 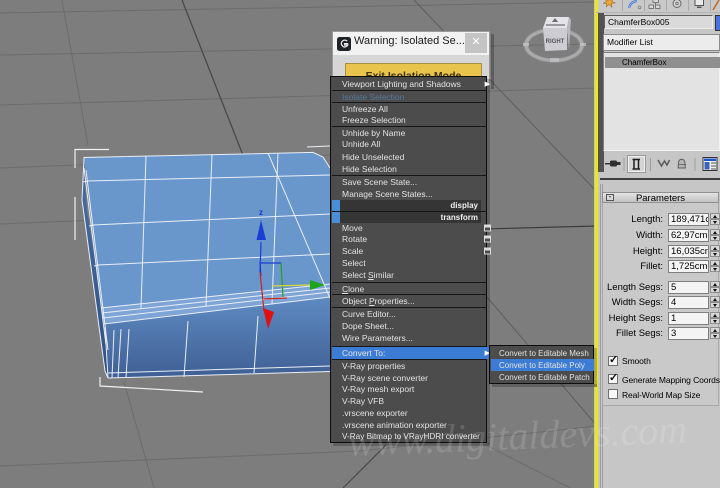 I want to click on svg-text: RIGHT, so click(x=555, y=42).